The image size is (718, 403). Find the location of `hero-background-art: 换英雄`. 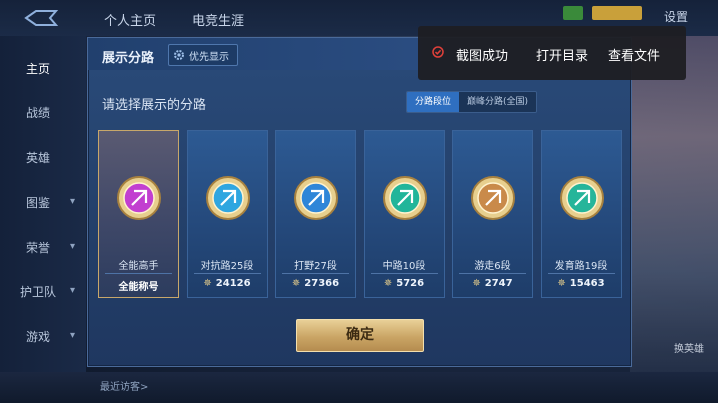

hero-background-art: 换英雄 is located at coordinates (674, 204).